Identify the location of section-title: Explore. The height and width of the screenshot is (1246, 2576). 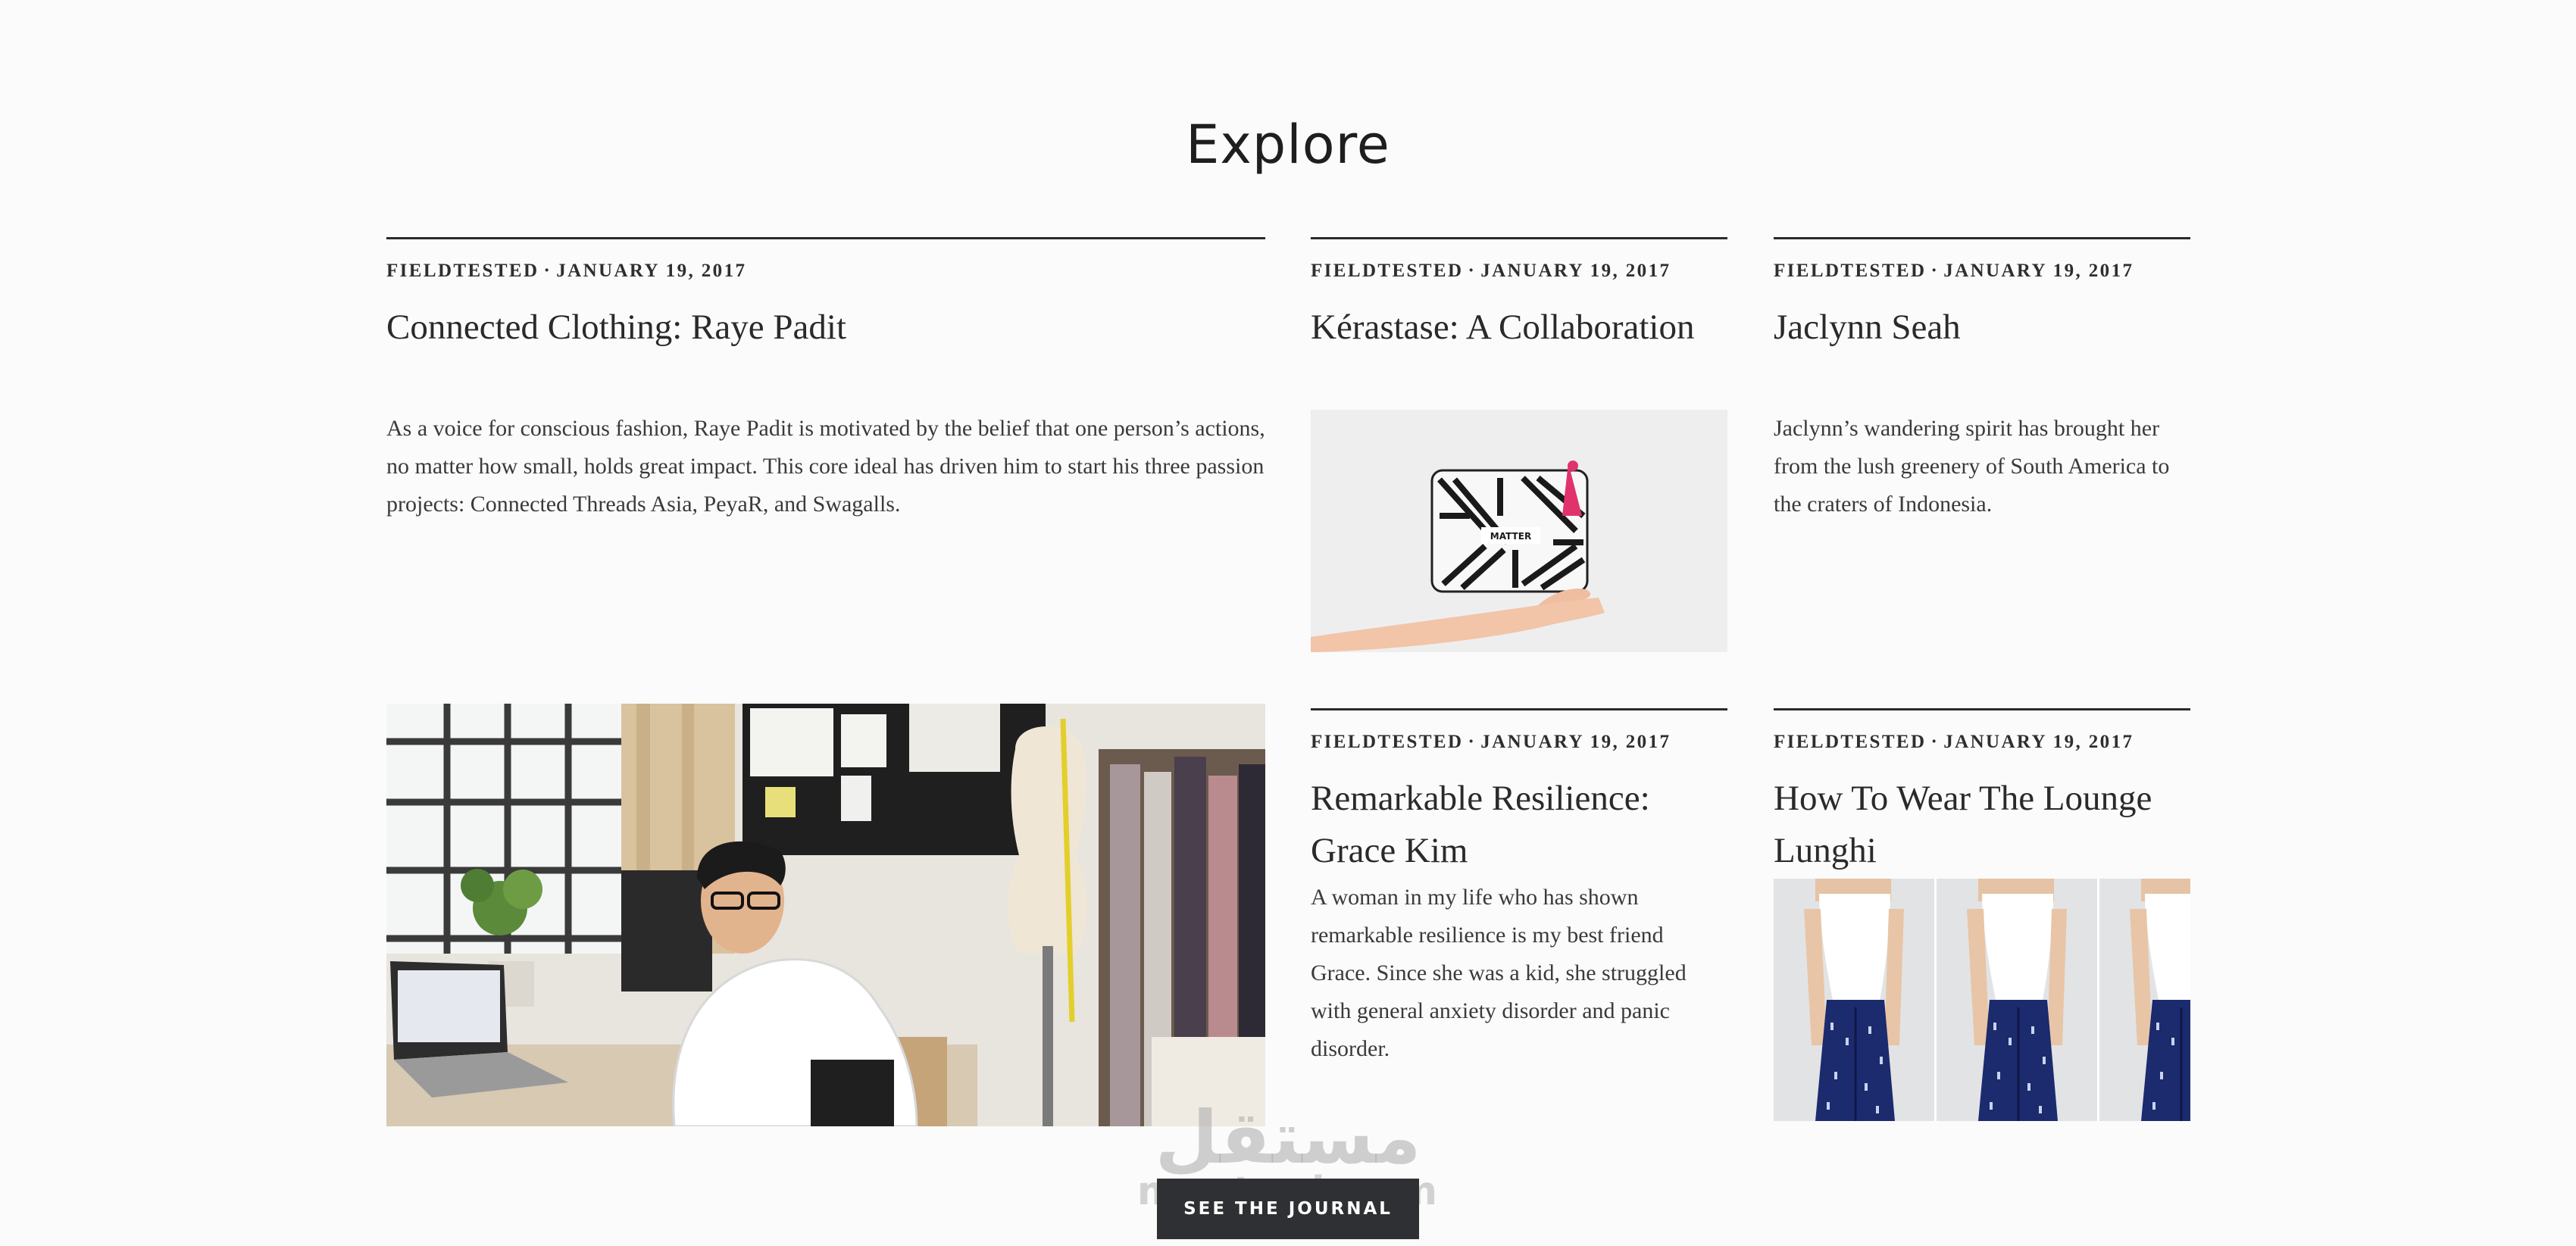
(1288, 145).